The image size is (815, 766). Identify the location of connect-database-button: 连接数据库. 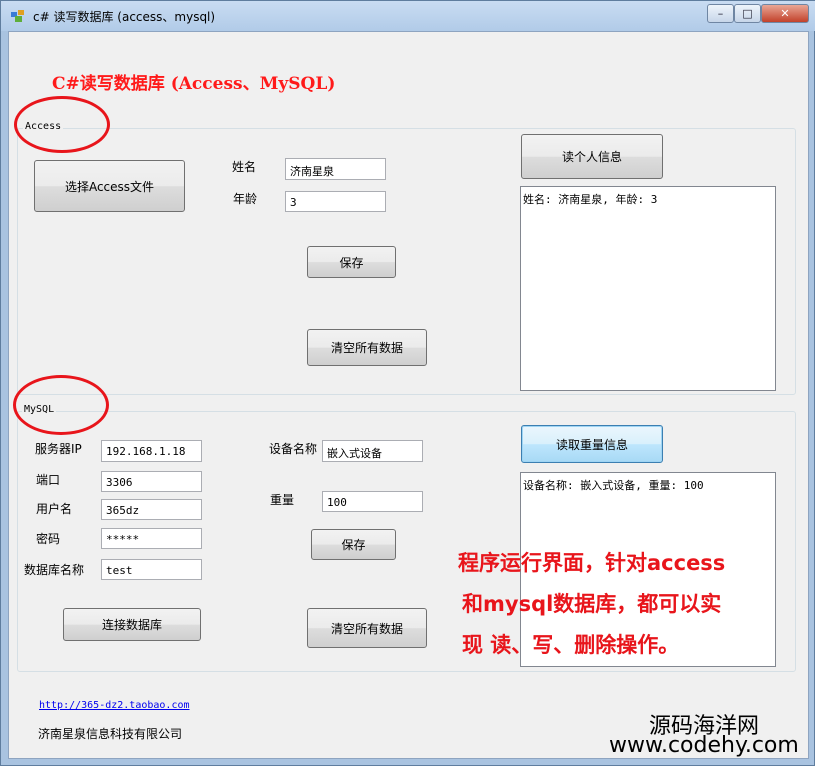
(132, 624).